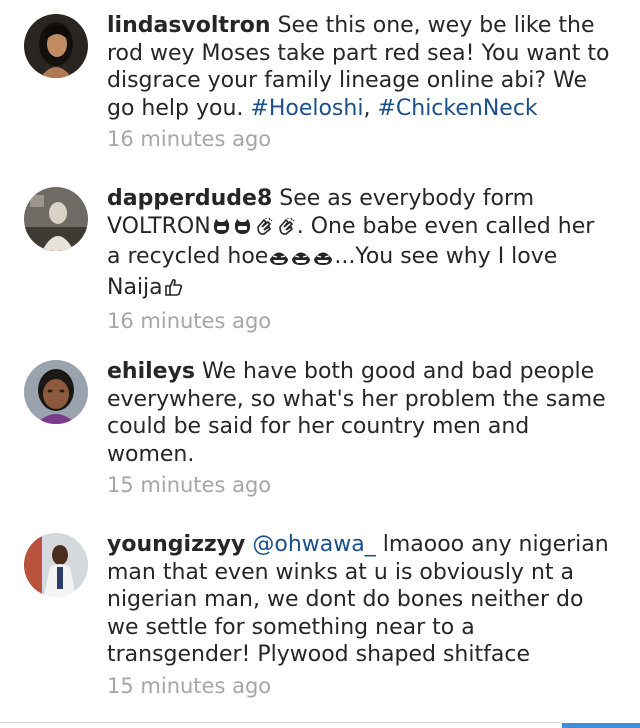 The height and width of the screenshot is (728, 640). What do you see at coordinates (280, 722) in the screenshot?
I see `divider` at bounding box center [280, 722].